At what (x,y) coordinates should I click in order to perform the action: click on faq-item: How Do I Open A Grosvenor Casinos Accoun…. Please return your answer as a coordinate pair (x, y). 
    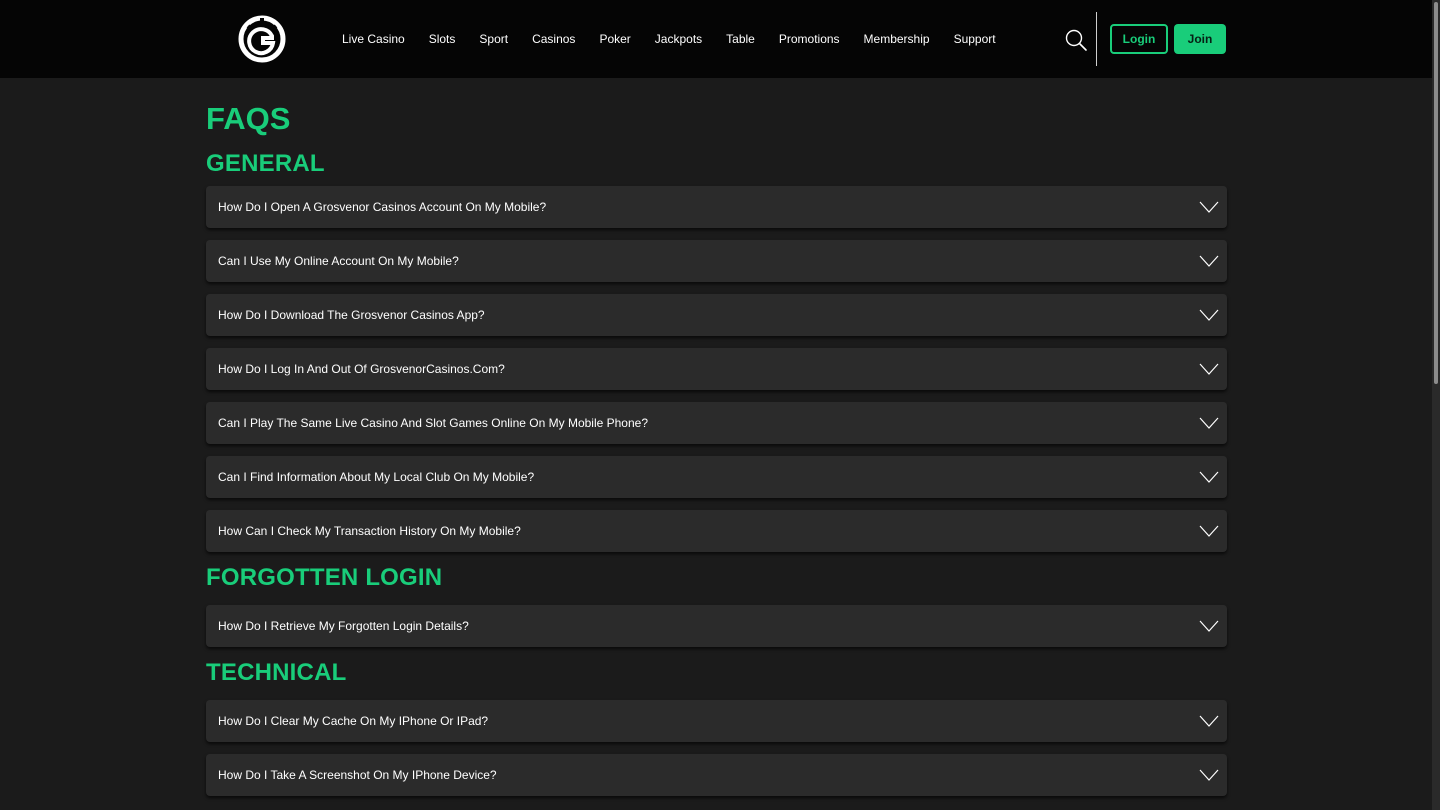
    Looking at the image, I should click on (716, 207).